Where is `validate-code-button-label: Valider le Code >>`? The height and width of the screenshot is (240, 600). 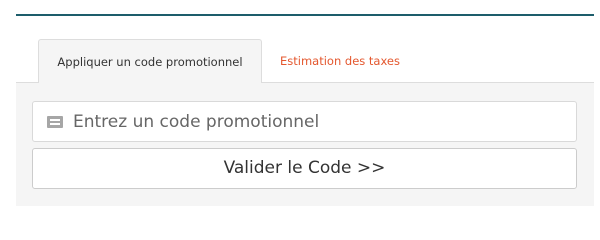 validate-code-button-label: Valider le Code >> is located at coordinates (304, 168).